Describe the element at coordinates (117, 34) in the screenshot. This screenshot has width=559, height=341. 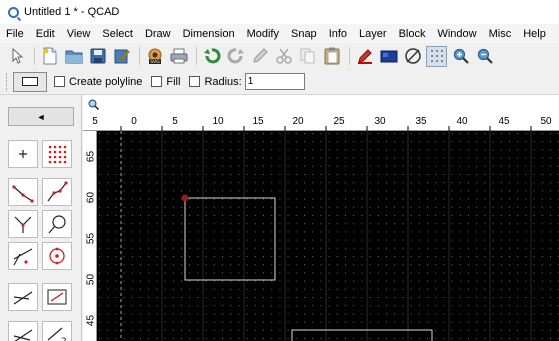
I see `menu-select: Select` at that location.